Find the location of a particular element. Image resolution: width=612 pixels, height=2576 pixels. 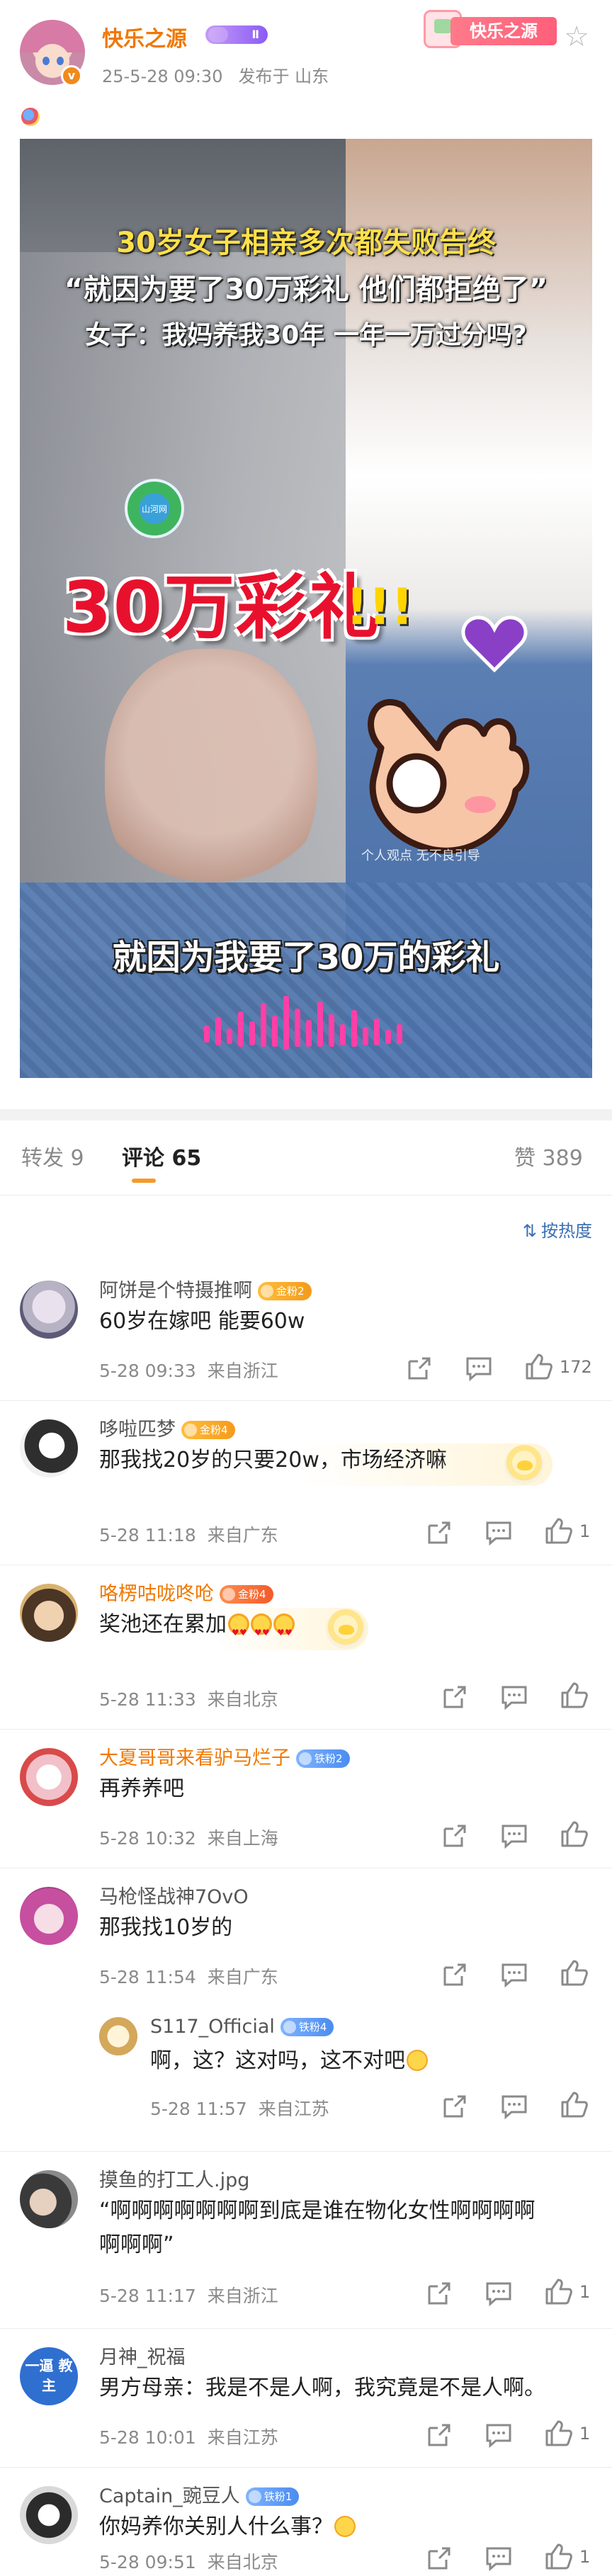

comment-meta: 5-28 11:17 来自浙江 is located at coordinates (189, 2296).